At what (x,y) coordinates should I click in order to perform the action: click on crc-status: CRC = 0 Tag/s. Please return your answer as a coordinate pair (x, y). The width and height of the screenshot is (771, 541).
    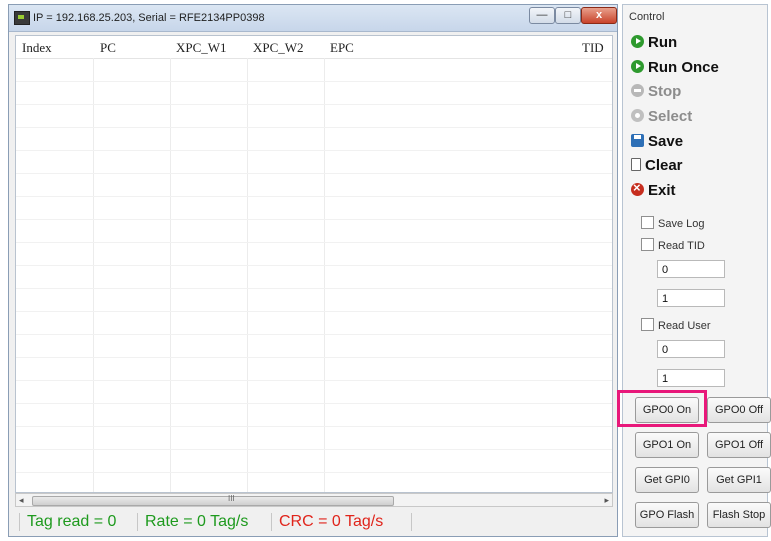
    Looking at the image, I should click on (331, 521).